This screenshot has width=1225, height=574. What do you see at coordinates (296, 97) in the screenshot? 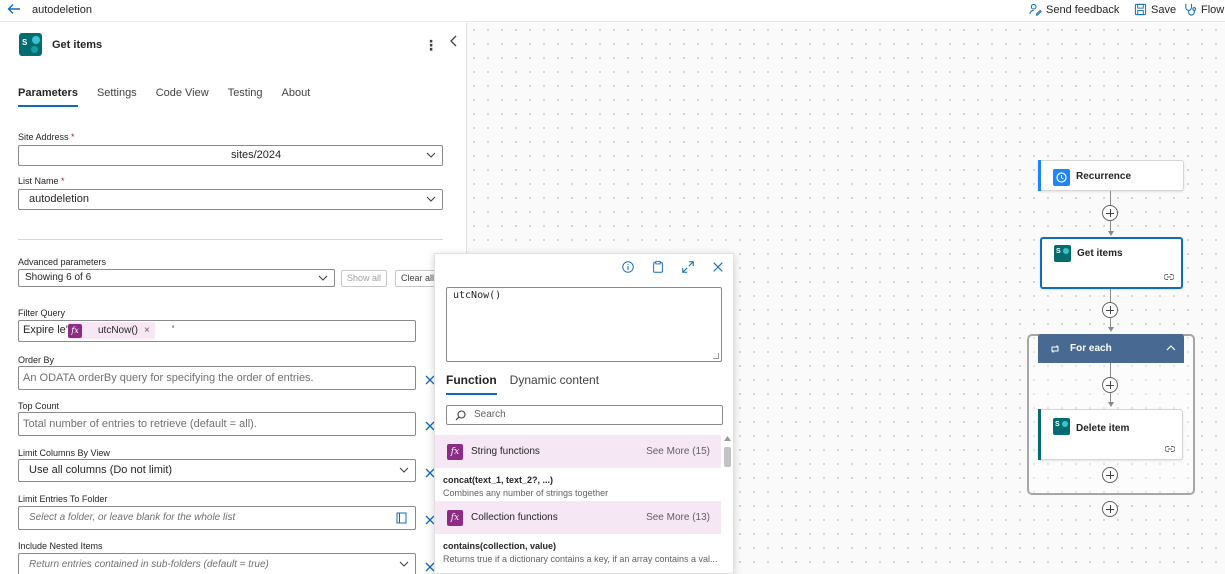
I see `tab-about: About` at bounding box center [296, 97].